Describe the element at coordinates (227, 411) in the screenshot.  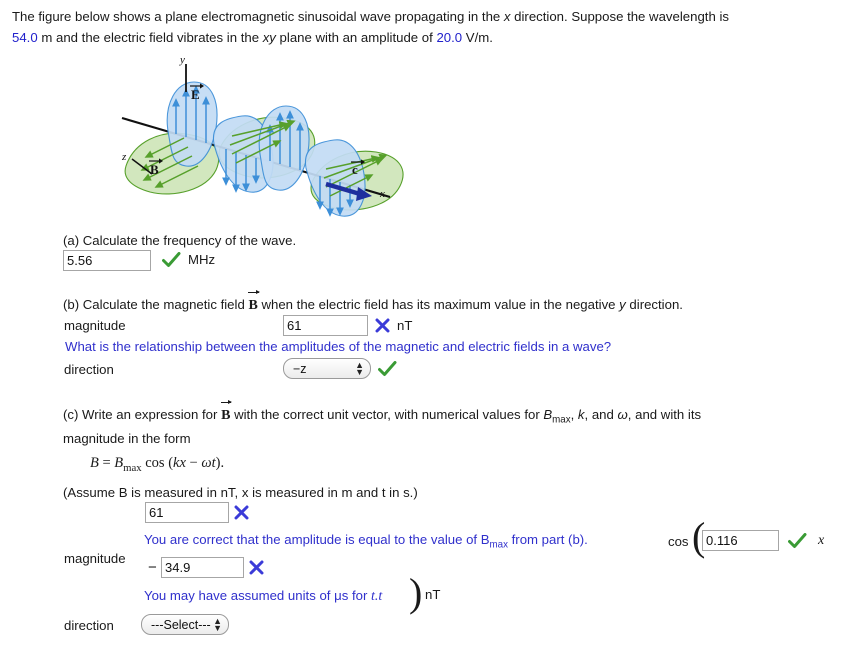
I see `part-c-vector-b: B` at that location.